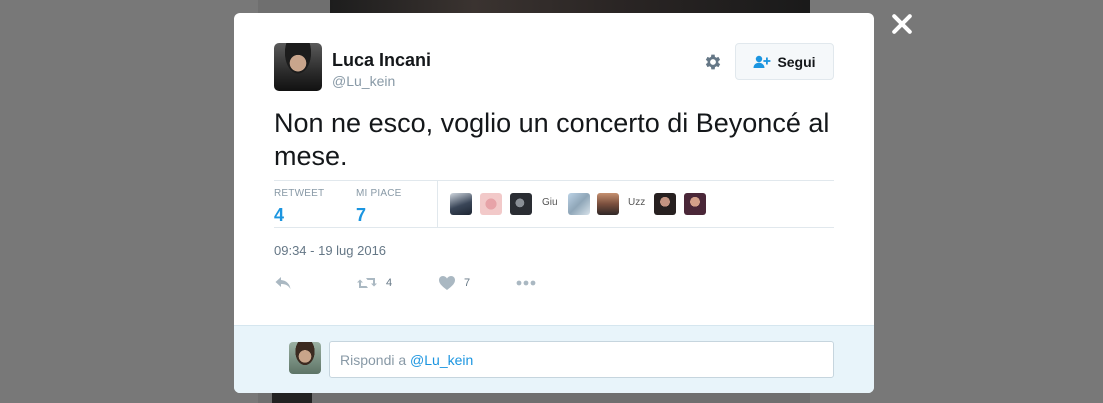 Image resolution: width=1103 pixels, height=403 pixels. Describe the element at coordinates (299, 207) in the screenshot. I see `retweet-stat: RETWEET 4` at that location.